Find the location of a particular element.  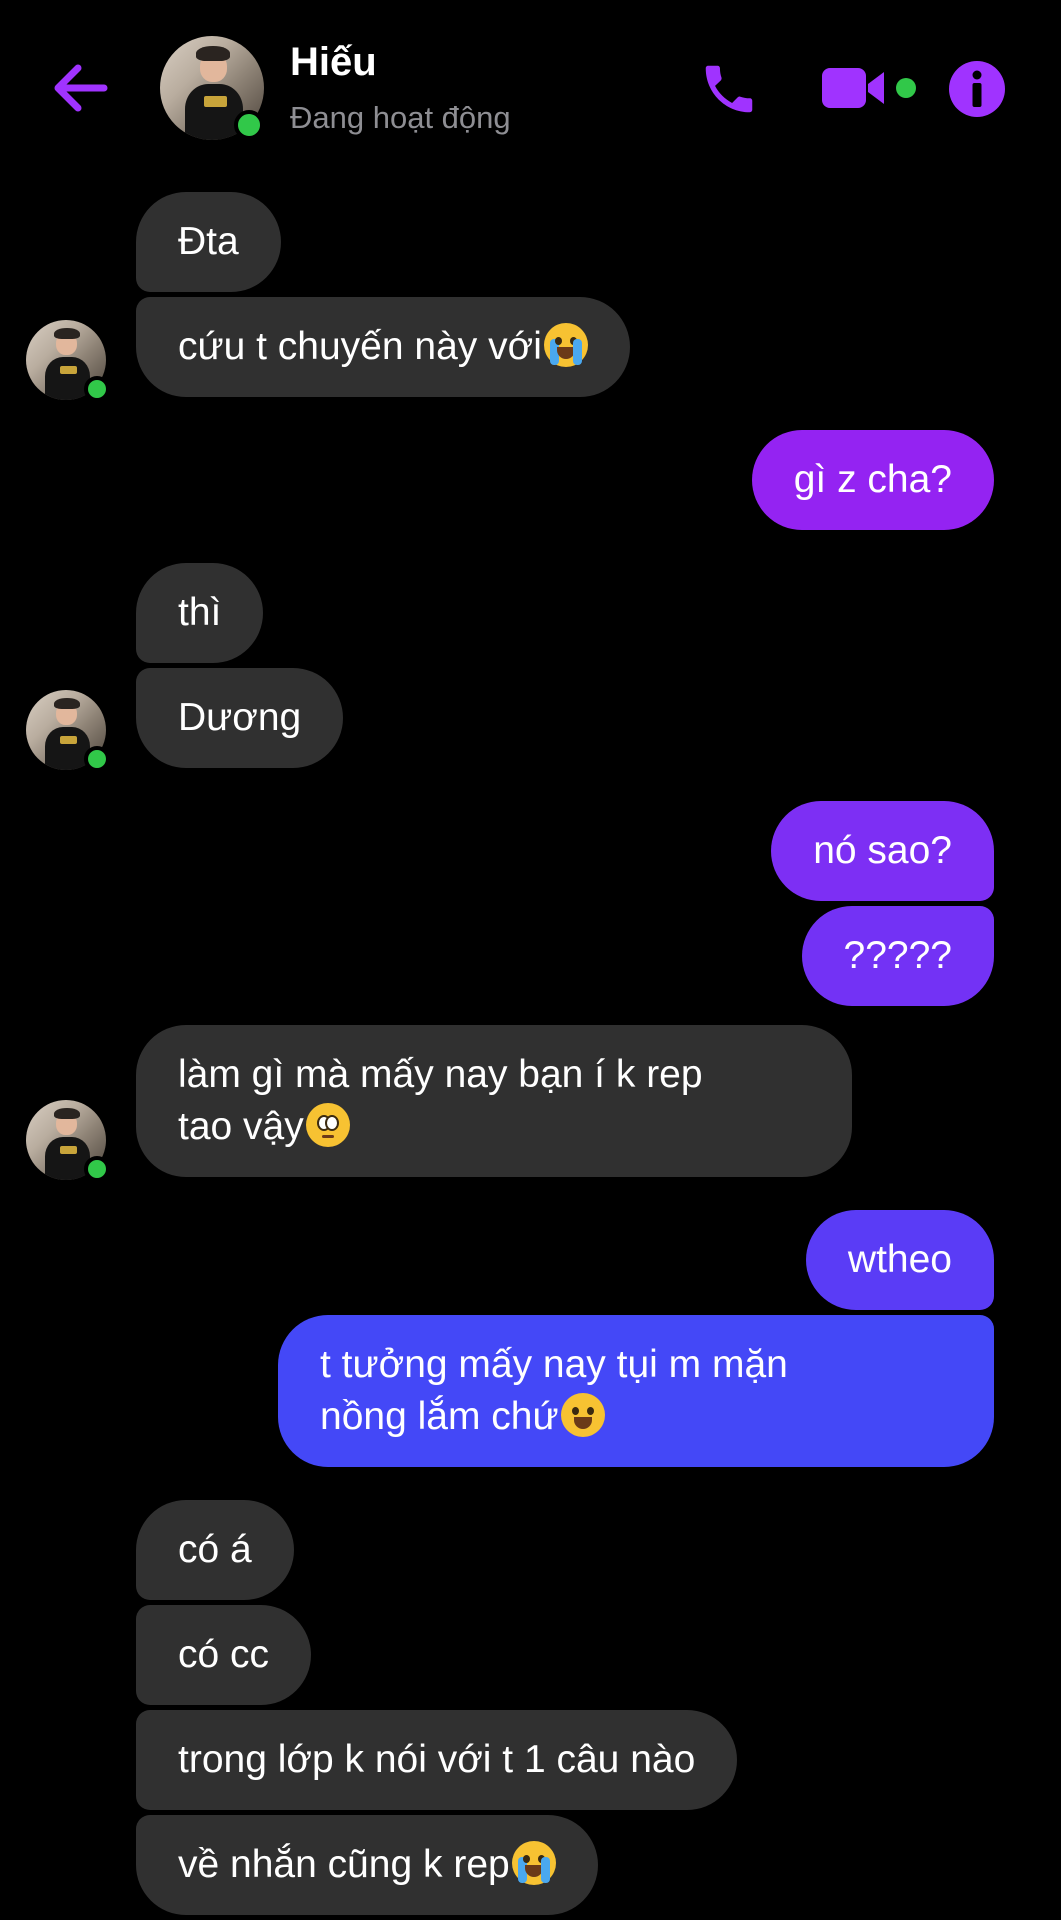

message-bubble-outgoing: gì z cha? is located at coordinates (872, 480).